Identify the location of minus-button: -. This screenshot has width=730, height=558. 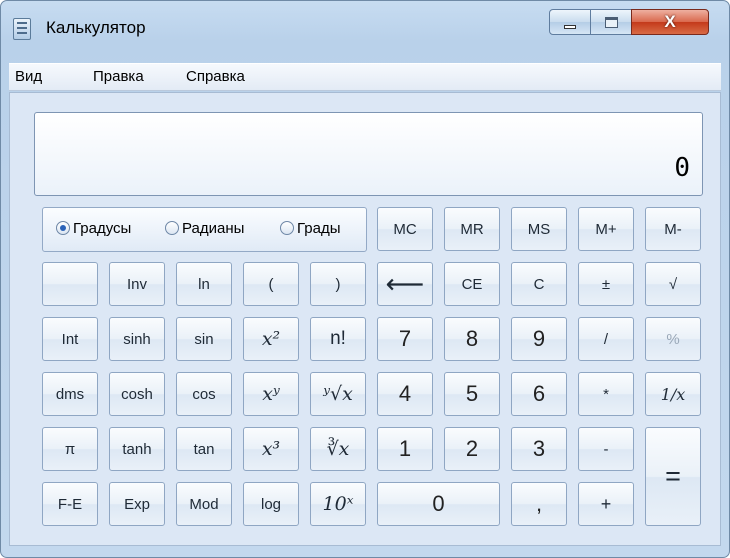
(606, 449).